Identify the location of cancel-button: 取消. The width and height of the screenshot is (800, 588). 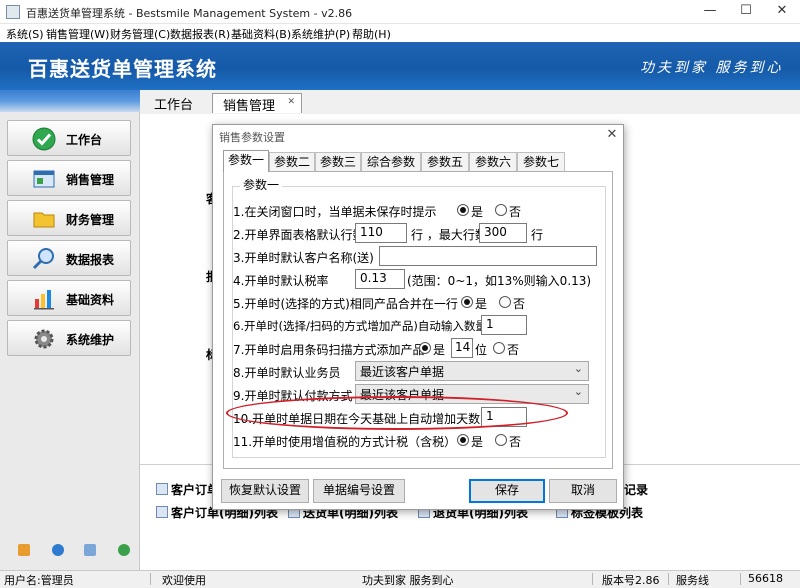
(583, 491).